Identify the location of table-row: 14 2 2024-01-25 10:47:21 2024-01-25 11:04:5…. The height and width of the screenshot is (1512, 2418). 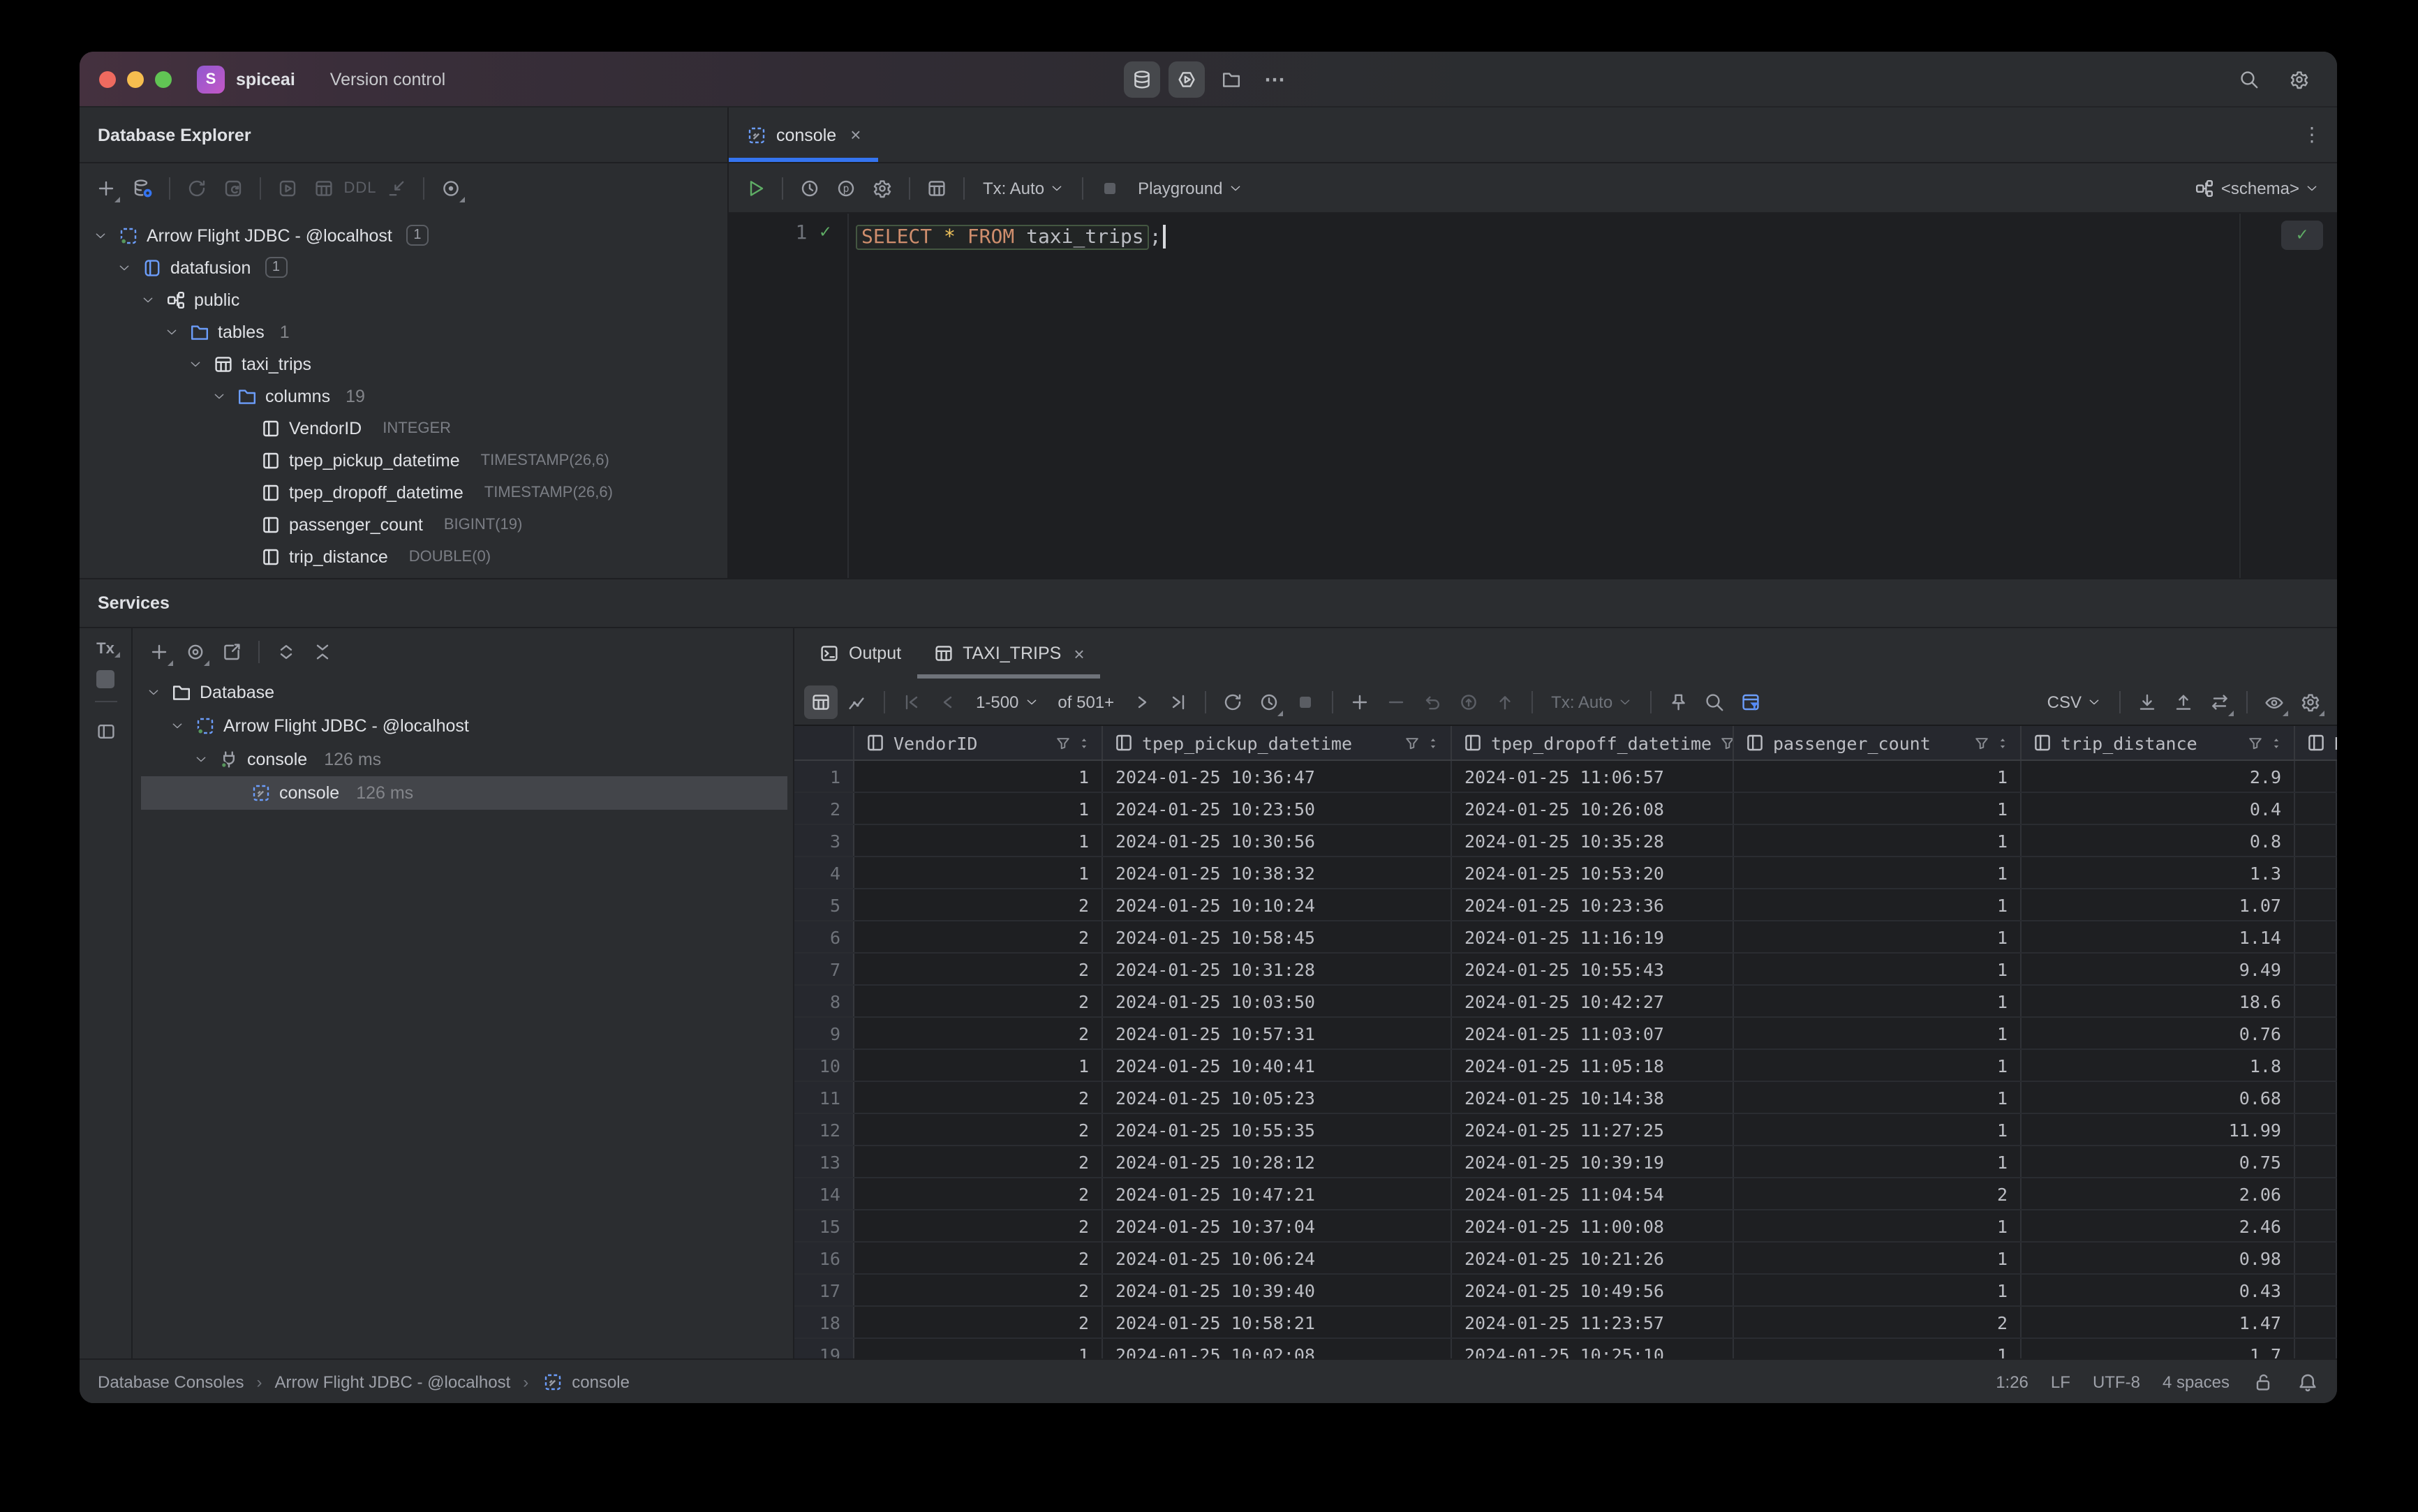
(1565, 1194).